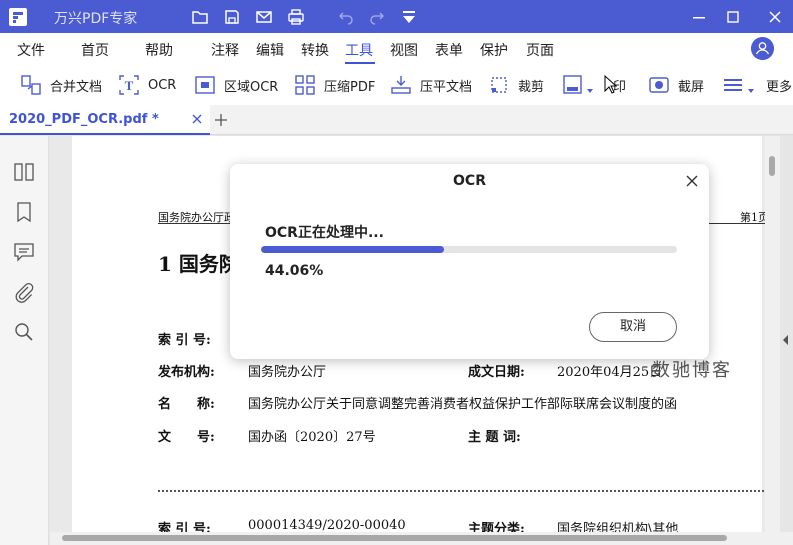  I want to click on crop-button: 裁剪, so click(516, 85).